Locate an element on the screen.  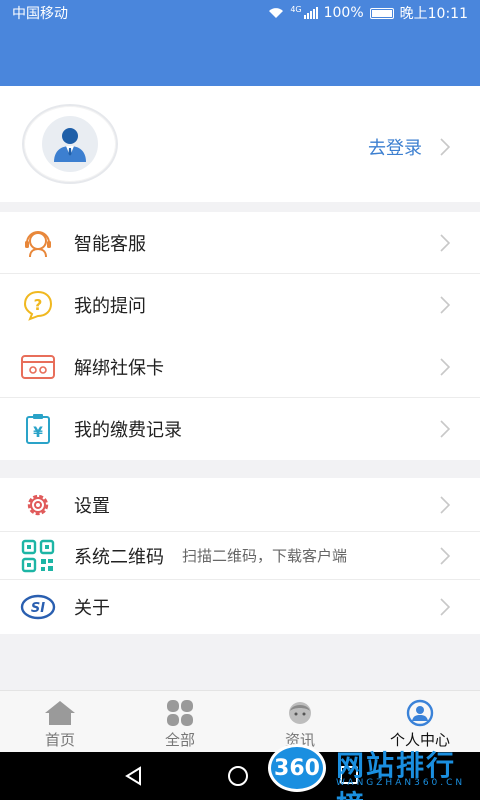
question-icon: ? is located at coordinates (38, 305).